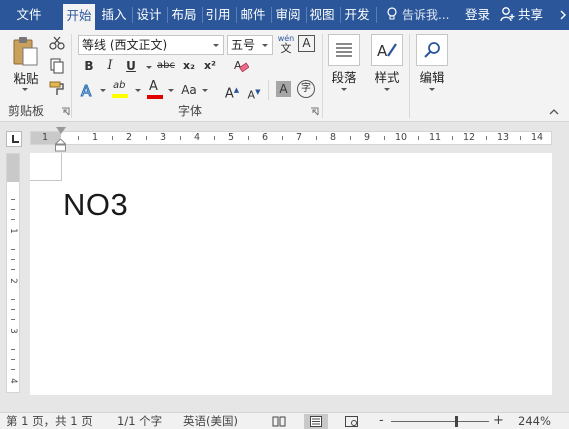 Image resolution: width=569 pixels, height=429 pixels. Describe the element at coordinates (95, 137) in the screenshot. I see `ruler-number: 1` at that location.